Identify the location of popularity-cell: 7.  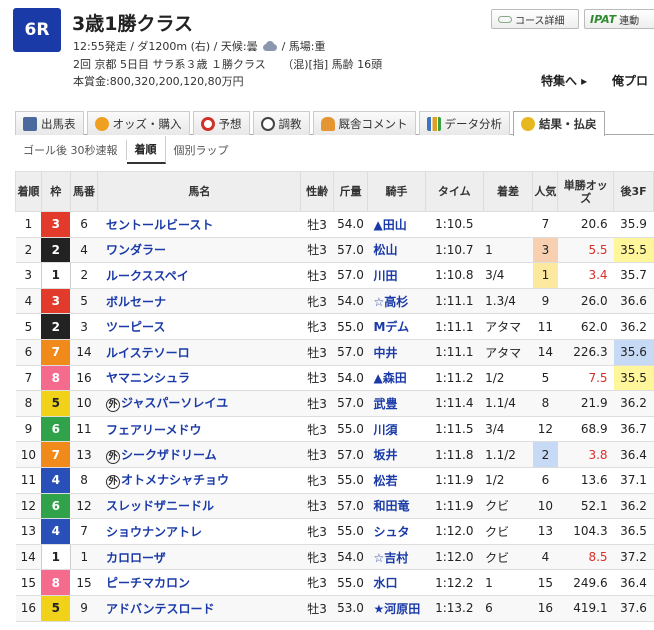
(545, 224).